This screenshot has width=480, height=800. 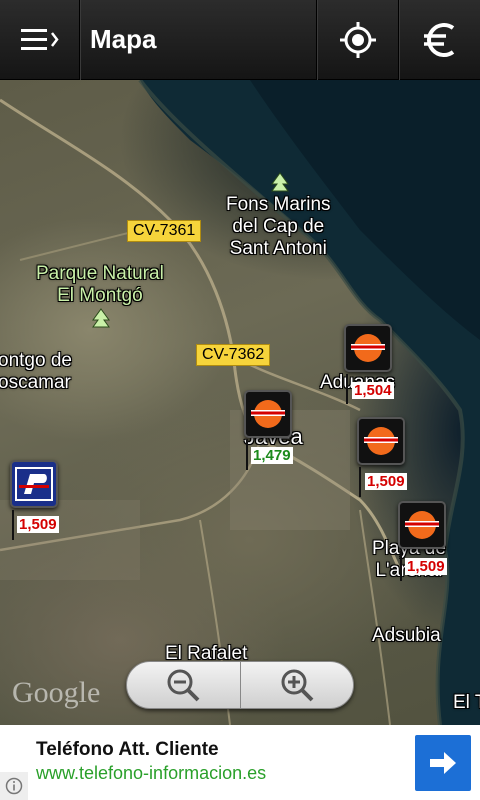 I want to click on google-attribution: Google, so click(x=56, y=692).